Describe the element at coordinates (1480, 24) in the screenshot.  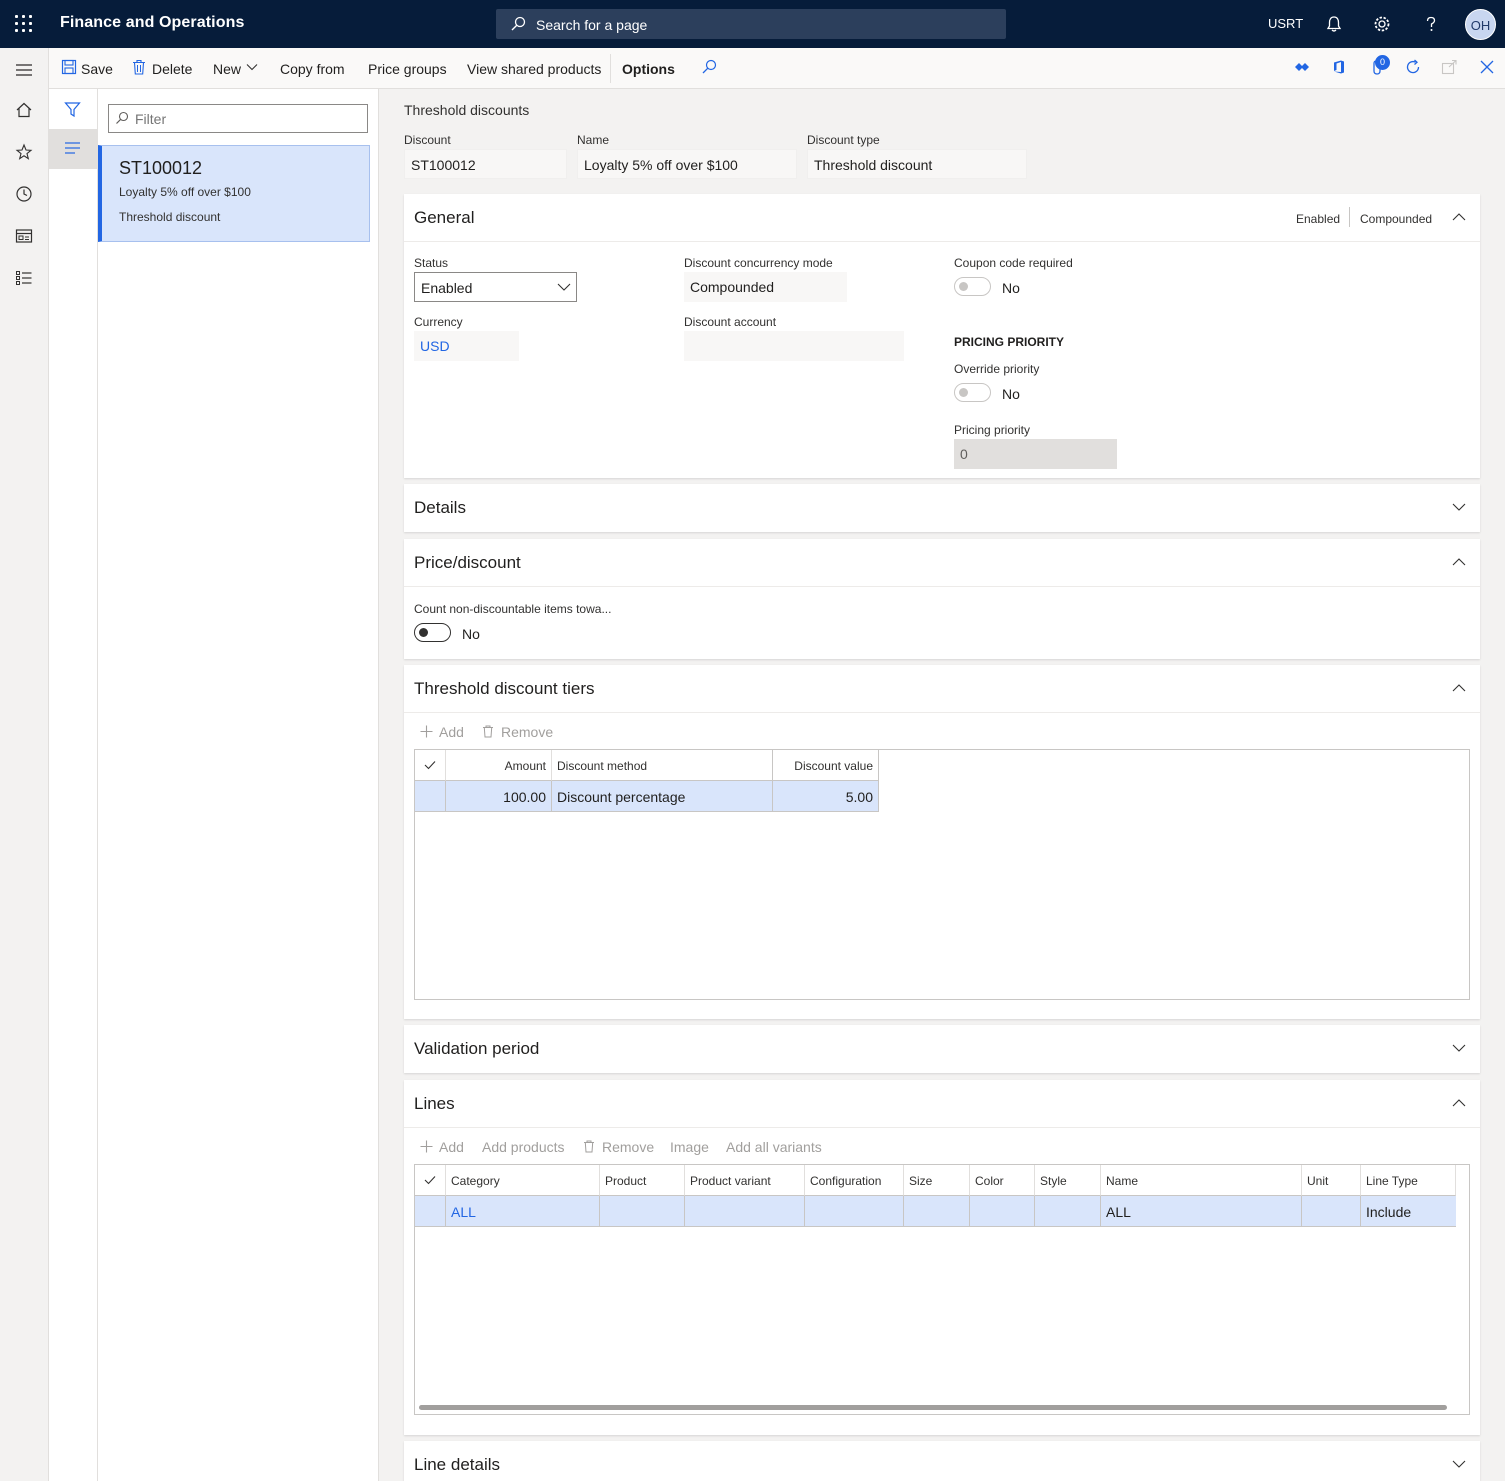
I see `user-avatar: OH` at that location.